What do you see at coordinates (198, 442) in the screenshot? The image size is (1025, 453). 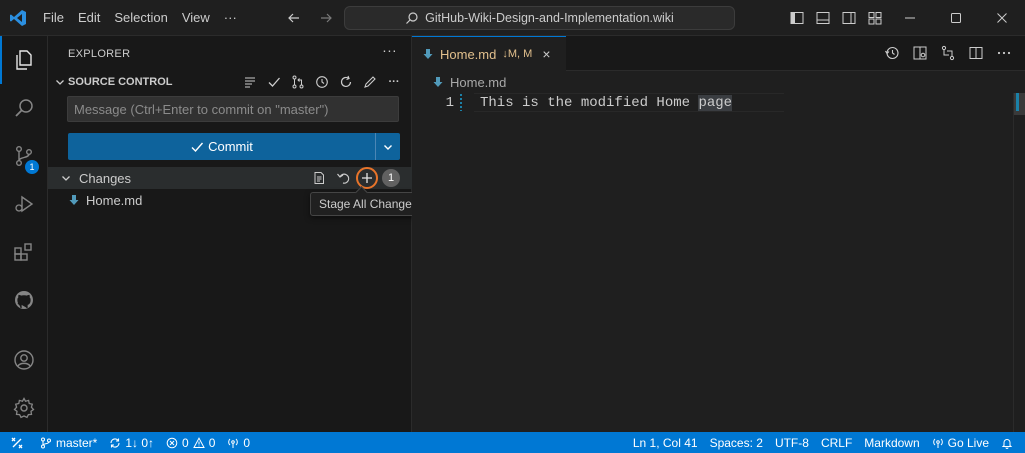 I see `warning-icon` at bounding box center [198, 442].